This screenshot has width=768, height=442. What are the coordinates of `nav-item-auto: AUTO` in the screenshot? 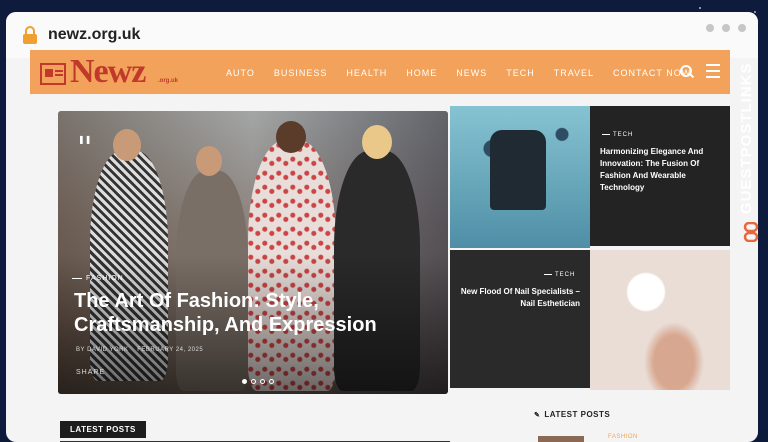 It's located at (240, 73).